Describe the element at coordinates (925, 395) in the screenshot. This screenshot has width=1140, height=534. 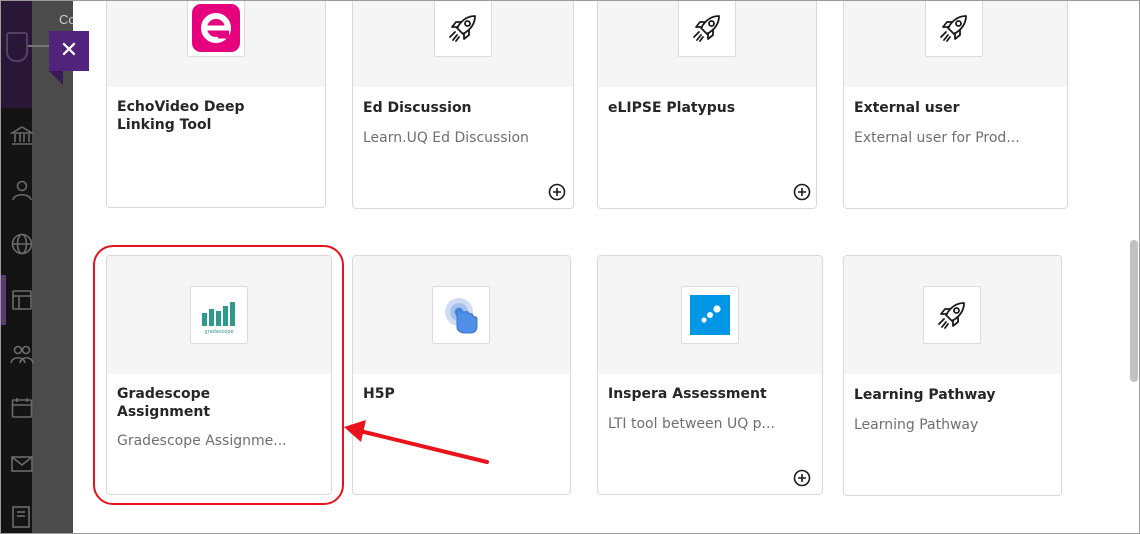
I see `tool-title-line1: Learning Pathway` at that location.